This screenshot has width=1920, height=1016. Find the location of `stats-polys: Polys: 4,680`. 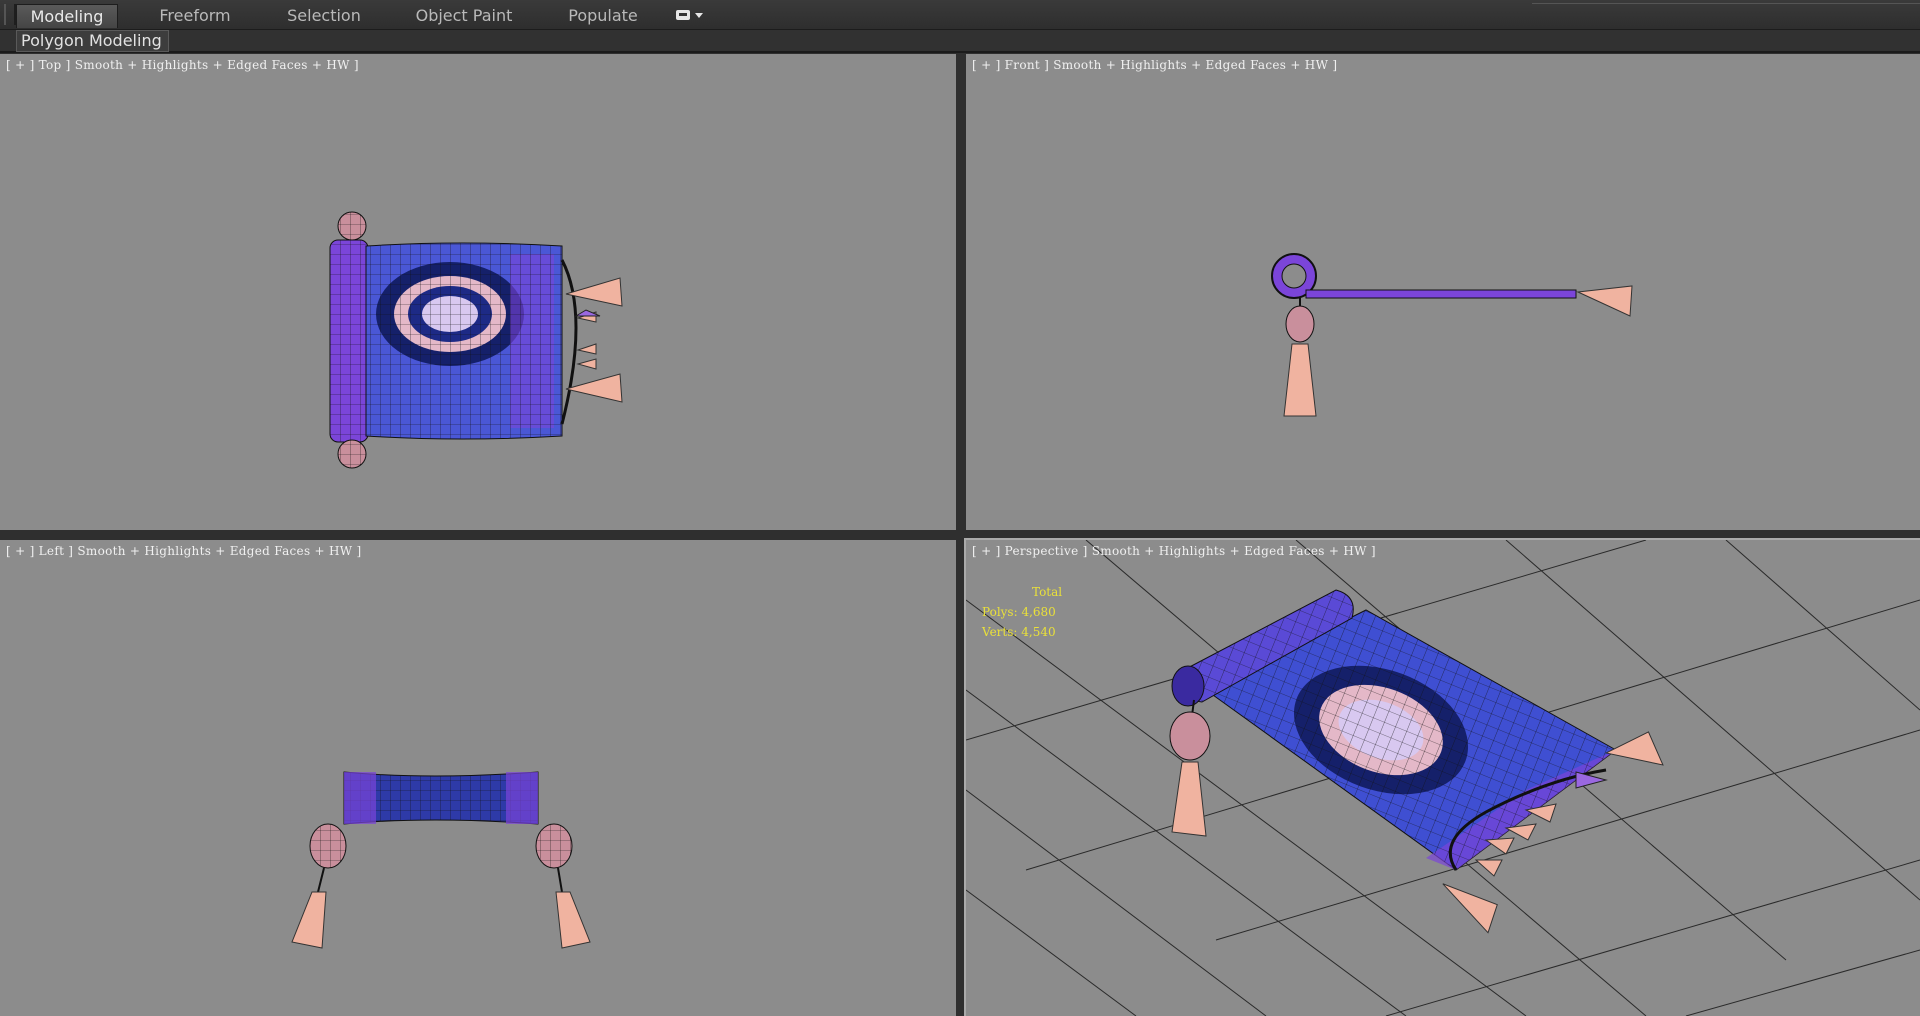

stats-polys: Polys: 4,680 is located at coordinates (1019, 612).